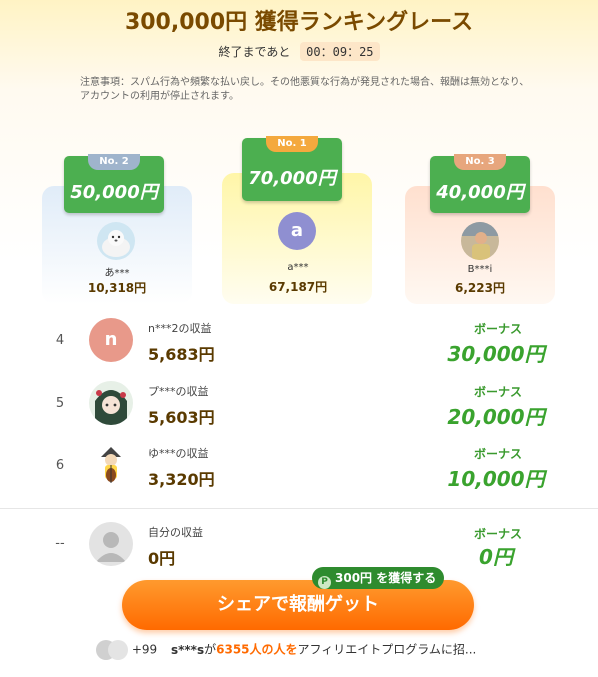 The image size is (598, 677). I want to click on mini-avatar-icon, so click(118, 650).